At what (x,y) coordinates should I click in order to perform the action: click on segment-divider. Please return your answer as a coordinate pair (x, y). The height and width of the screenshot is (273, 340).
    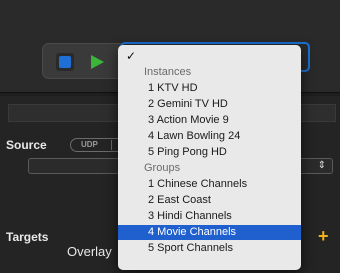
    Looking at the image, I should click on (111, 145).